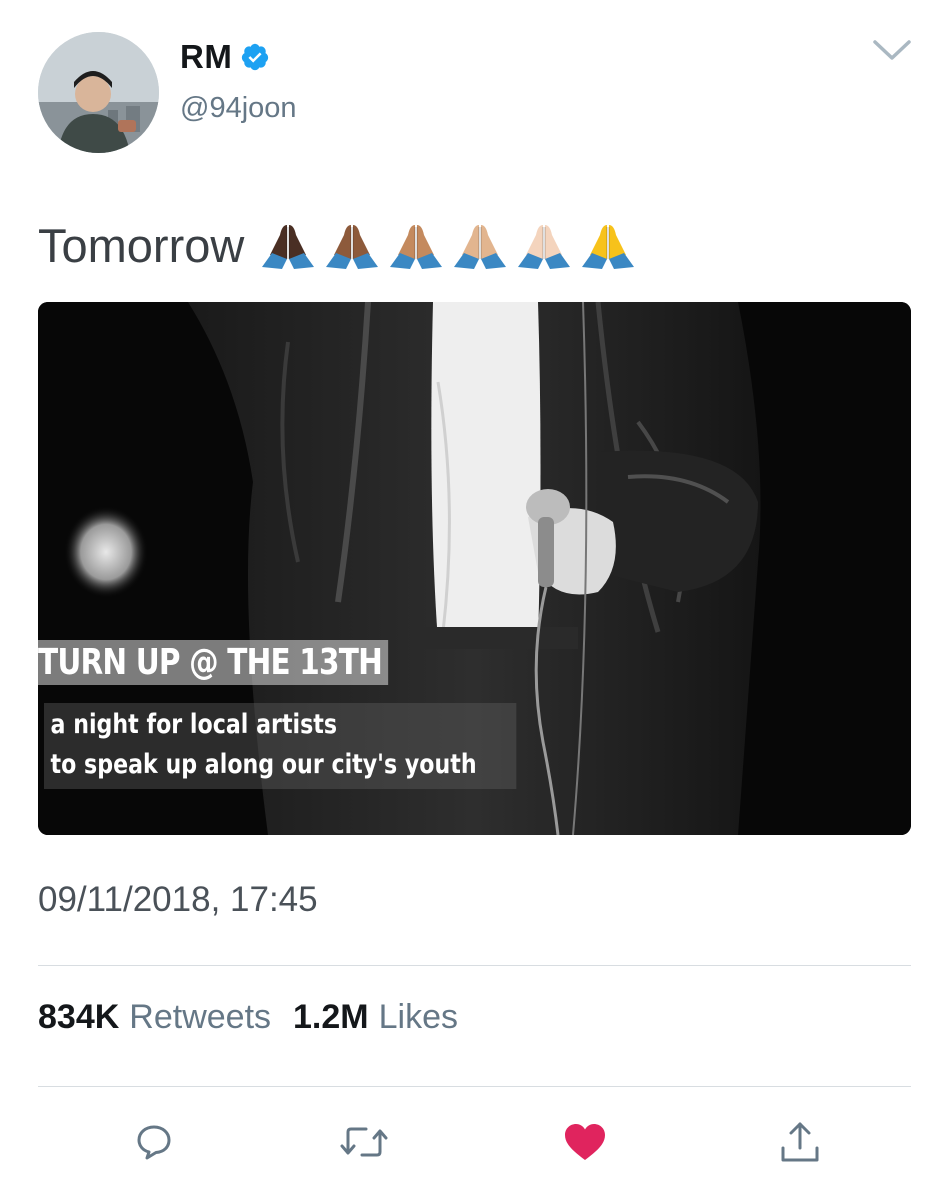 This screenshot has width=949, height=1200. What do you see at coordinates (178, 900) in the screenshot?
I see `tweet-timestamp: 09/11/2018, 17:45` at bounding box center [178, 900].